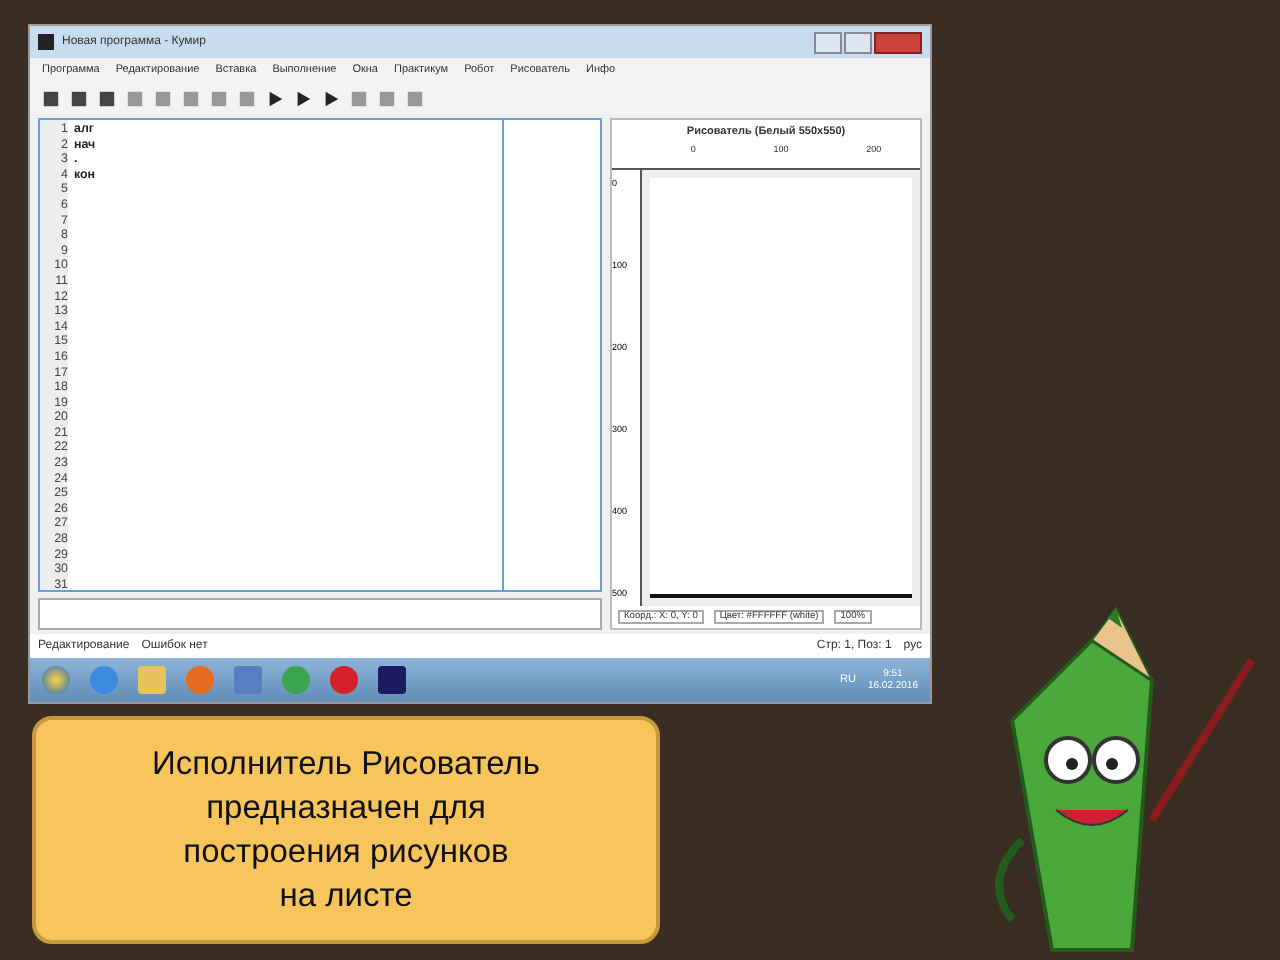 The width and height of the screenshot is (1280, 960). What do you see at coordinates (392, 680) in the screenshot?
I see `square-app-icon` at bounding box center [392, 680].